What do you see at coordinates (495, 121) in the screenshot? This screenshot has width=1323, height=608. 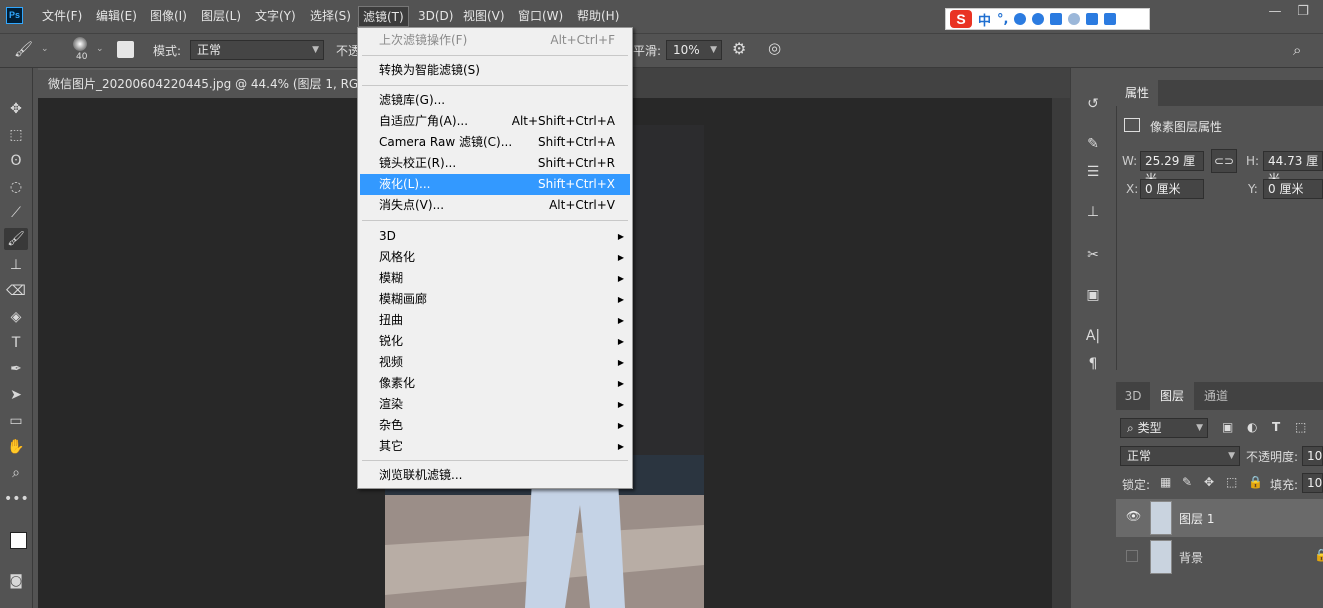 I see `menu-item-adaptive-wide-angle: 自适应广角(A)... Alt+Shift+Ctrl+A` at bounding box center [495, 121].